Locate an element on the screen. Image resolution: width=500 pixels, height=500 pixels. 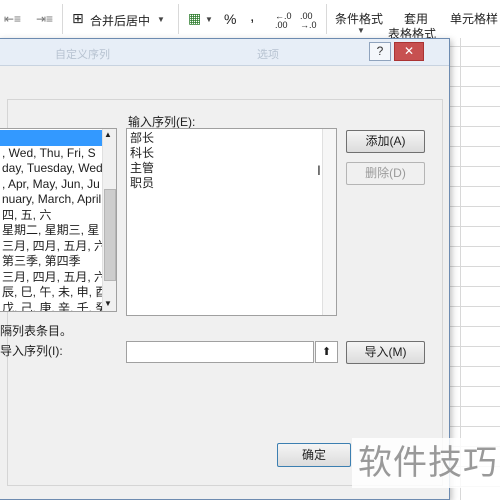
custom-list-item: 三月, 四月, 五月, 六月, is located at coordinates (58, 247).